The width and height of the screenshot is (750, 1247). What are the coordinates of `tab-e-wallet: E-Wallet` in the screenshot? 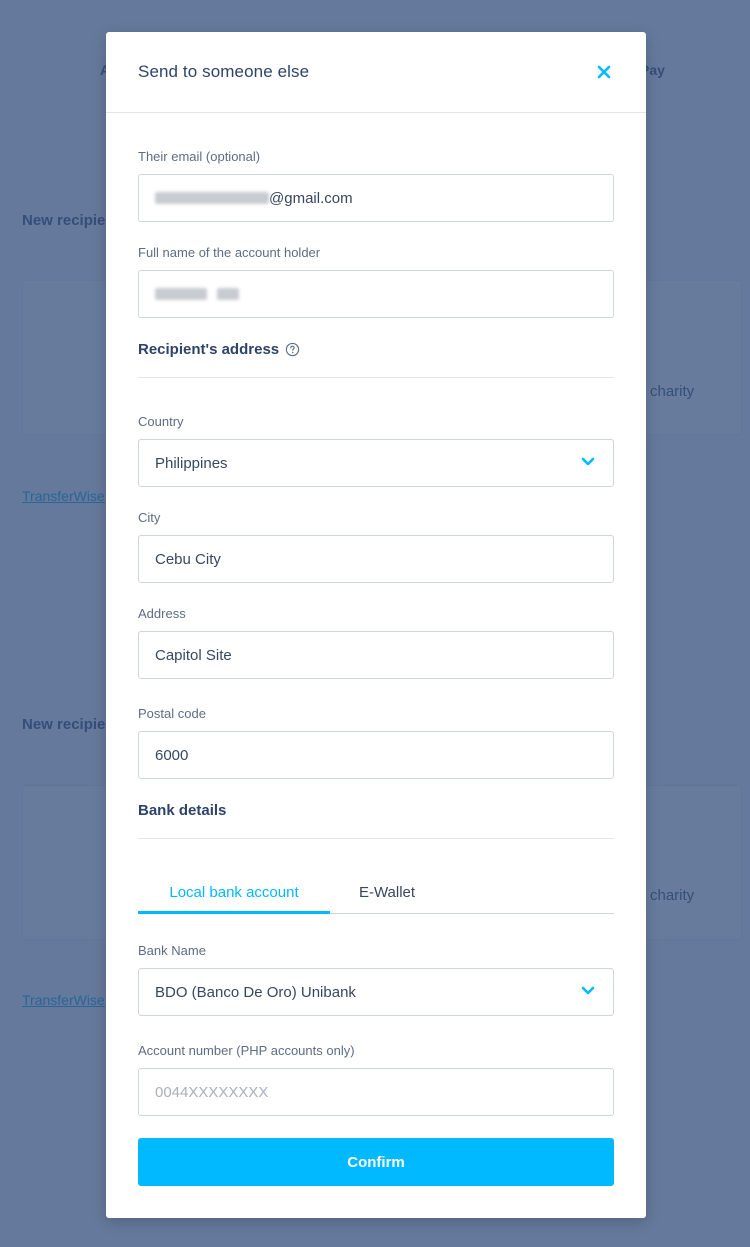 It's located at (387, 894).